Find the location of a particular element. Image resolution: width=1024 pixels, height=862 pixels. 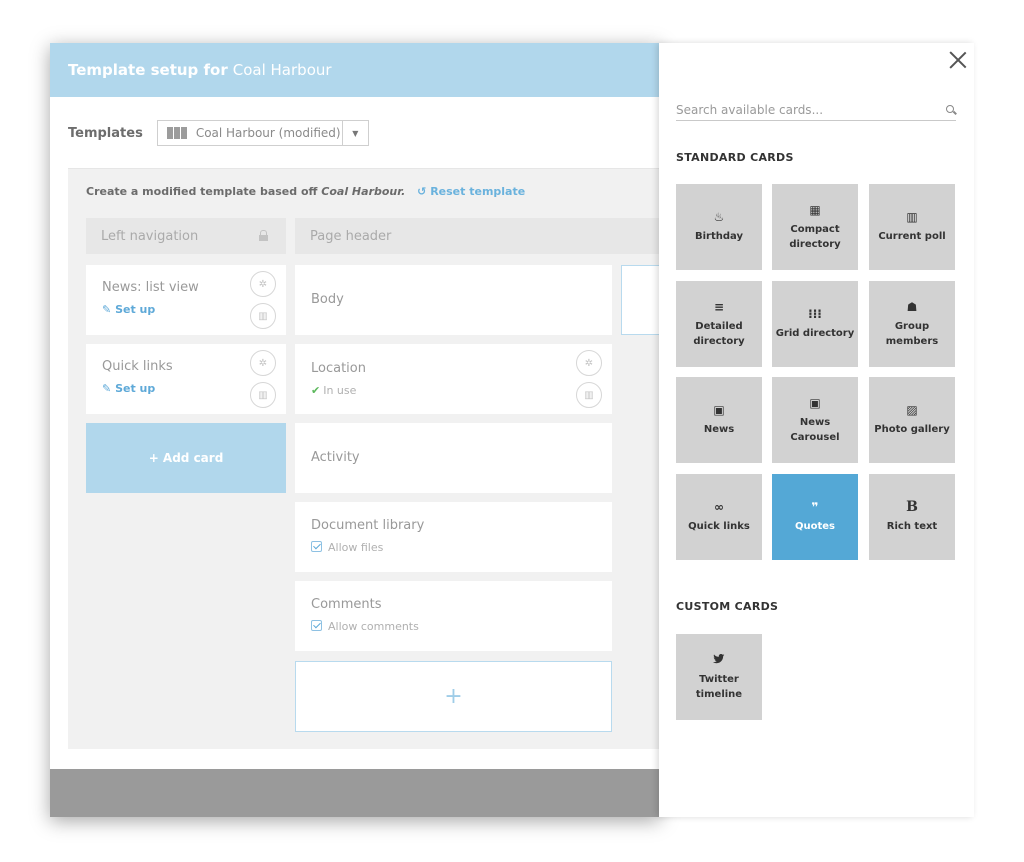

card-title: Activity is located at coordinates (335, 457).